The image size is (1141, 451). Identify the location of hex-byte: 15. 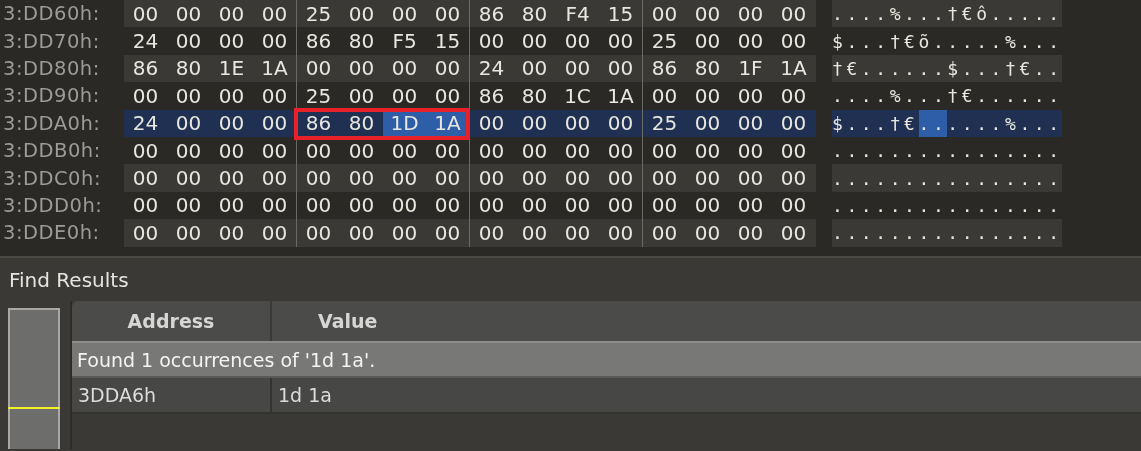
(620, 13).